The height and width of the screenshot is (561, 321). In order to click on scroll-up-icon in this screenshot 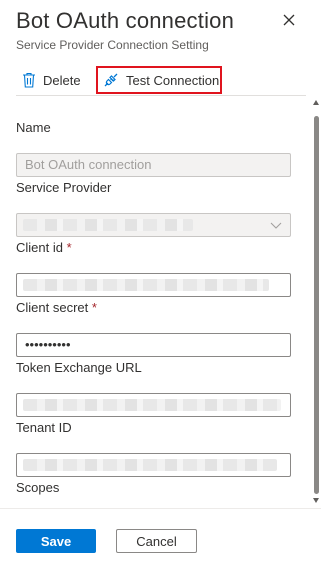, I will do `click(316, 102)`.